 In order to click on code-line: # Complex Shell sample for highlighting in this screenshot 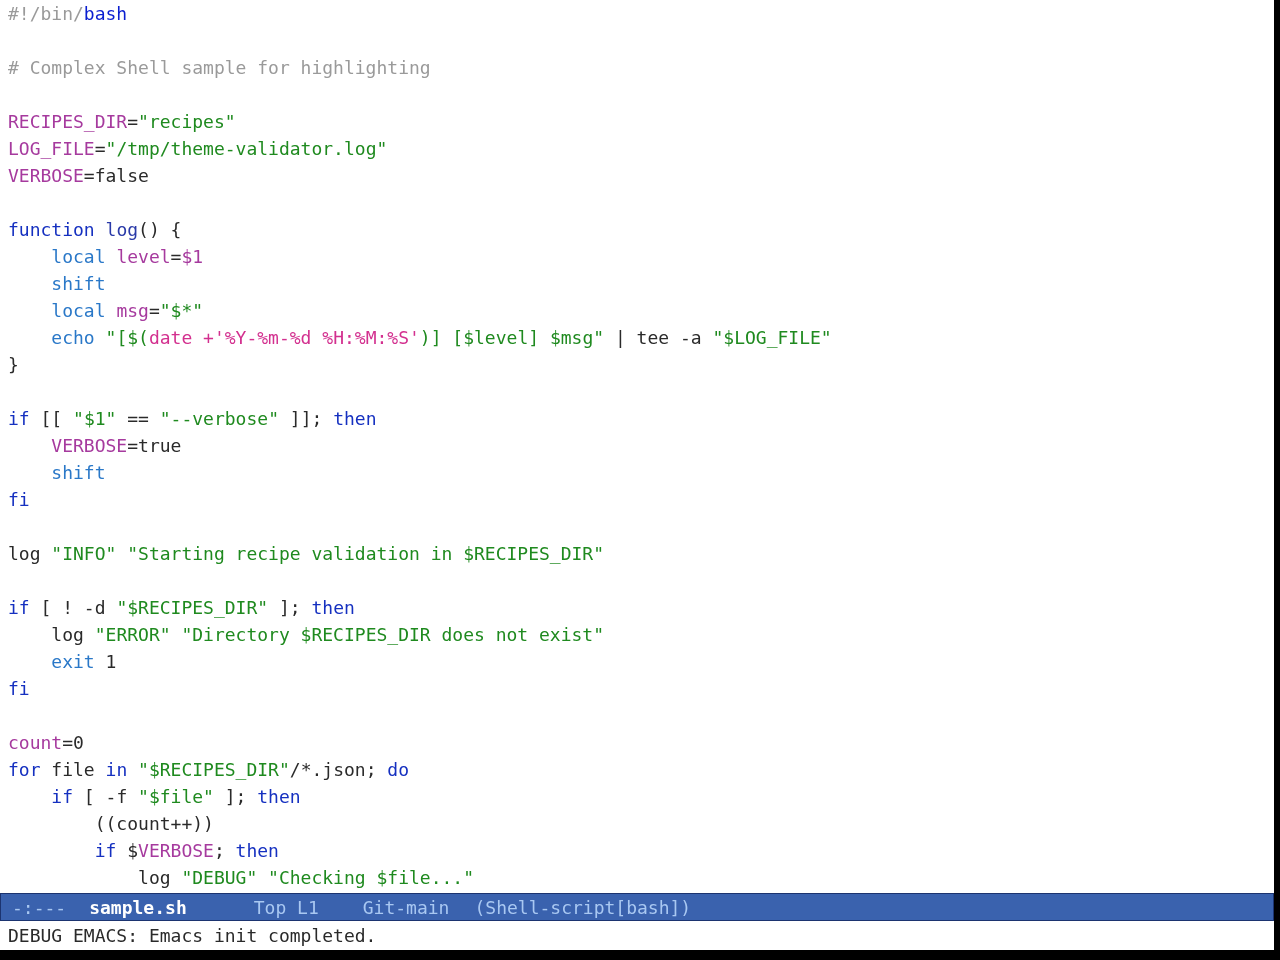, I will do `click(219, 67)`.